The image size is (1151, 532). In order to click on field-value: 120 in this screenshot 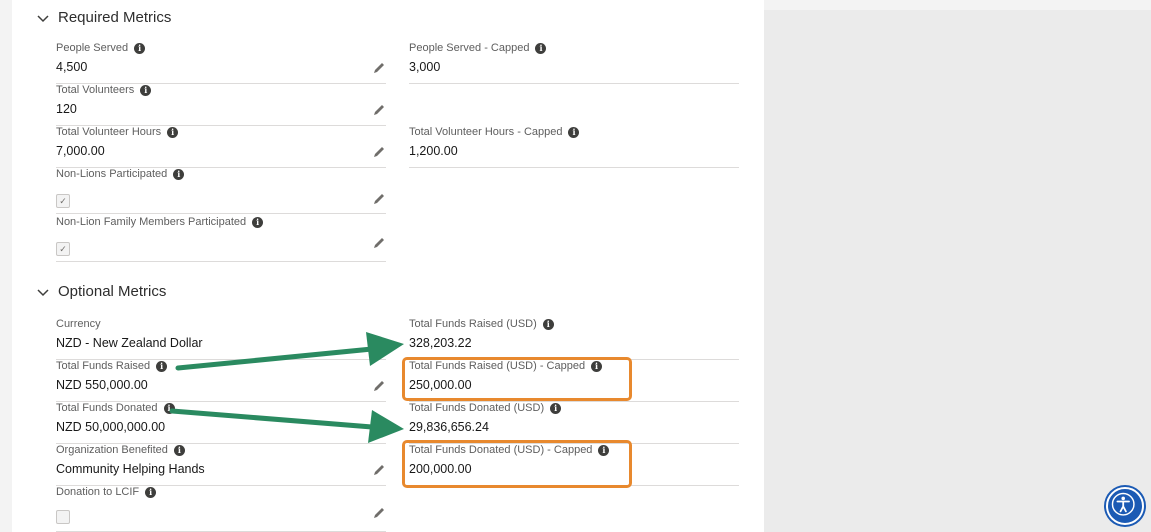, I will do `click(66, 109)`.